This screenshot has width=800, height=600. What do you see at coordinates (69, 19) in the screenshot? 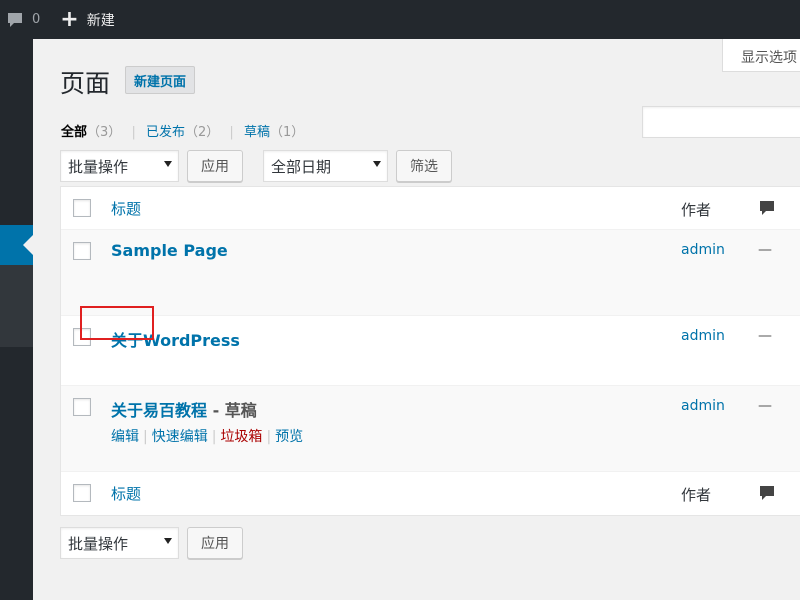
I see `plus-icon: +` at bounding box center [69, 19].